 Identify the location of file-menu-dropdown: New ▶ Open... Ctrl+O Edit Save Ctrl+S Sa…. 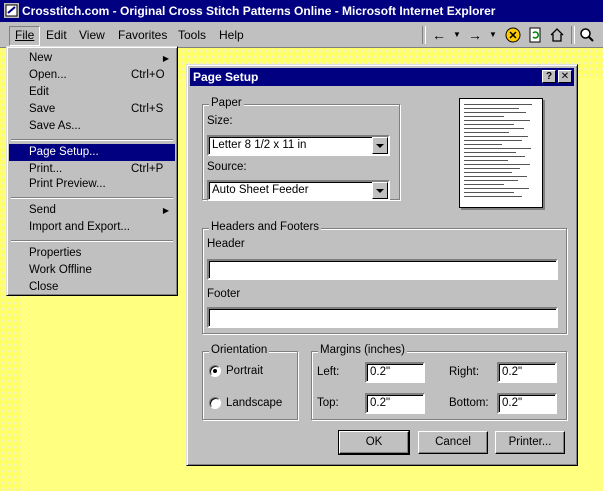
(92, 171).